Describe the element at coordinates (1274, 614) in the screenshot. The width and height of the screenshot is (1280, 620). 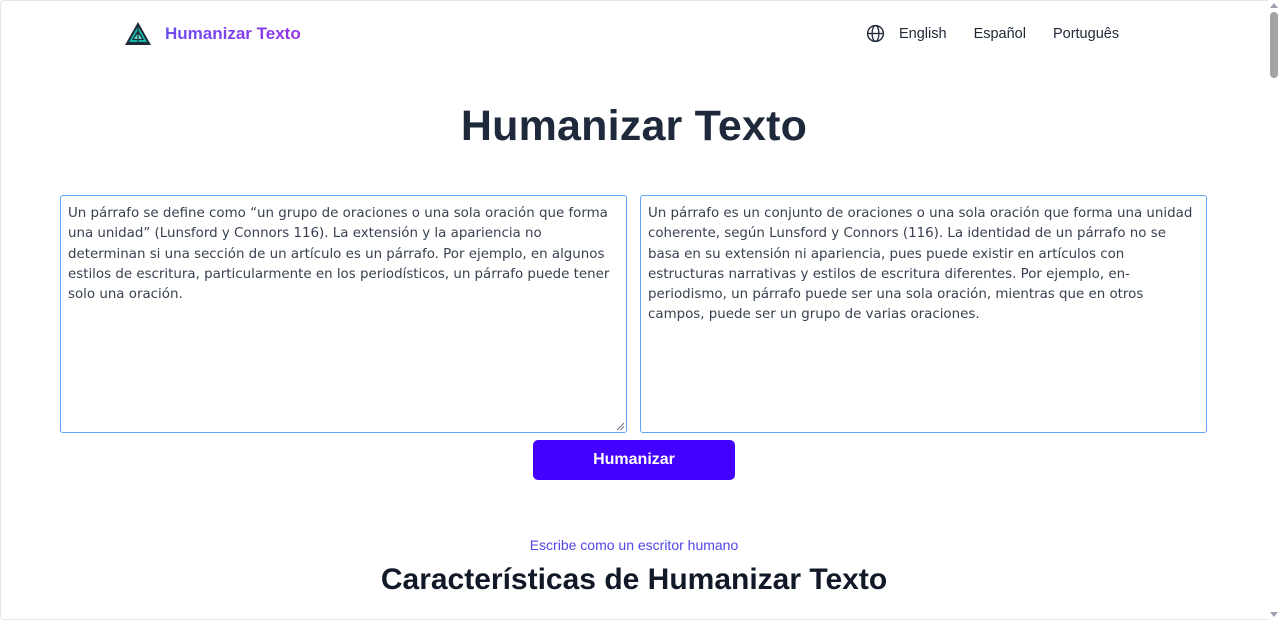
I see `scroll-down-arrow-icon` at that location.